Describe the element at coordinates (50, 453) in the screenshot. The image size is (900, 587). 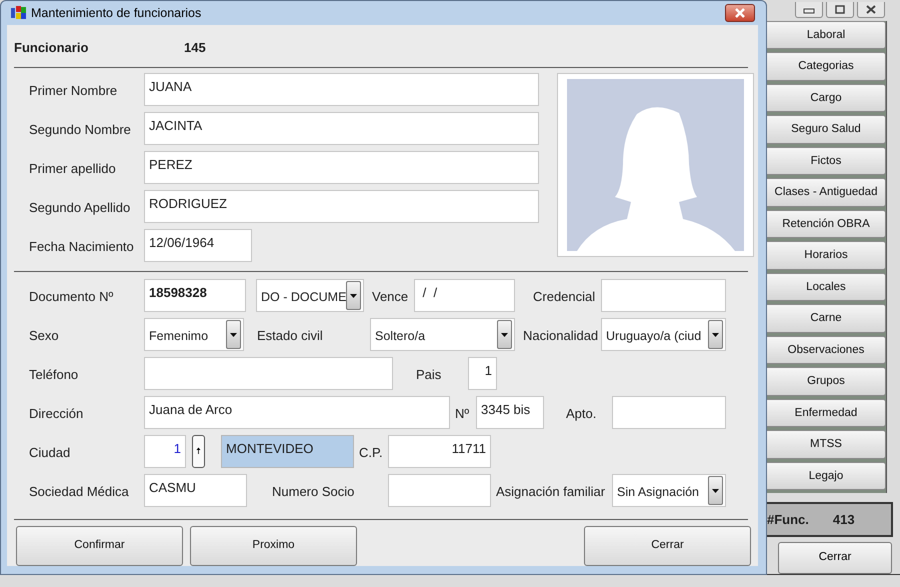
I see `field-label: Ciudad` at that location.